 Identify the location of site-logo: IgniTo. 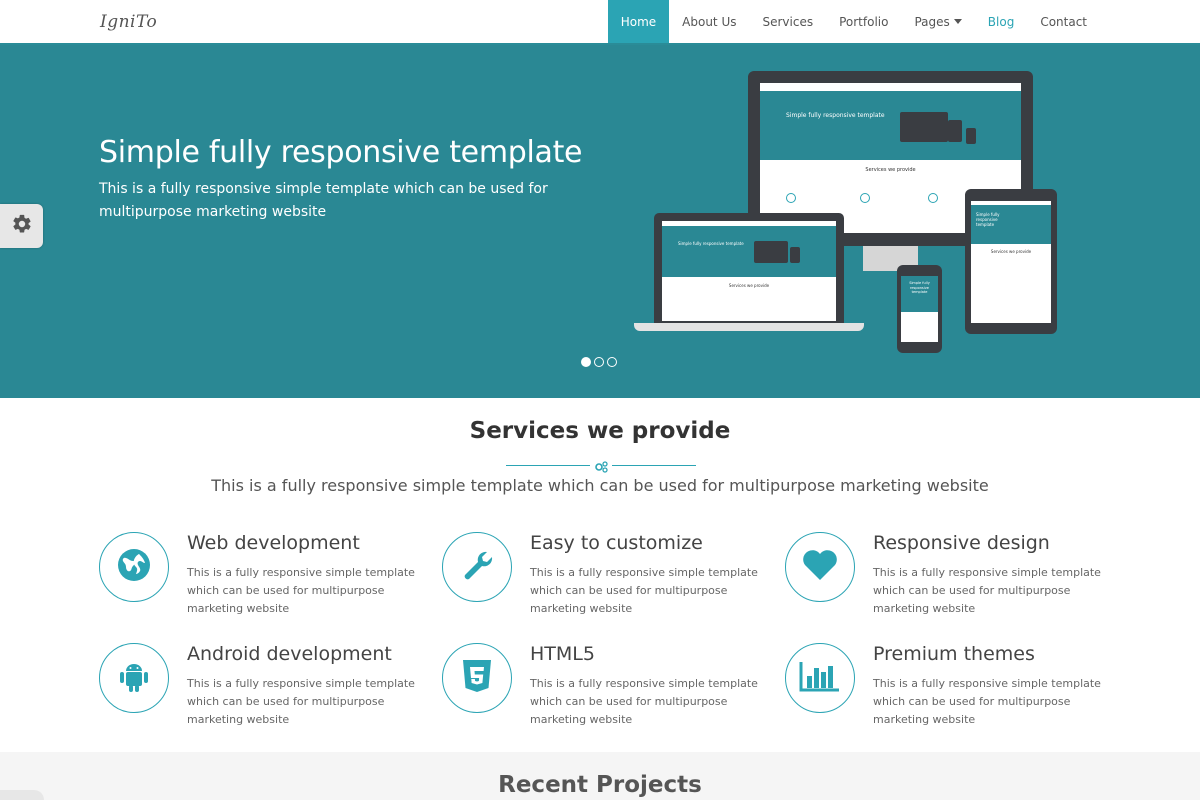
(128, 22).